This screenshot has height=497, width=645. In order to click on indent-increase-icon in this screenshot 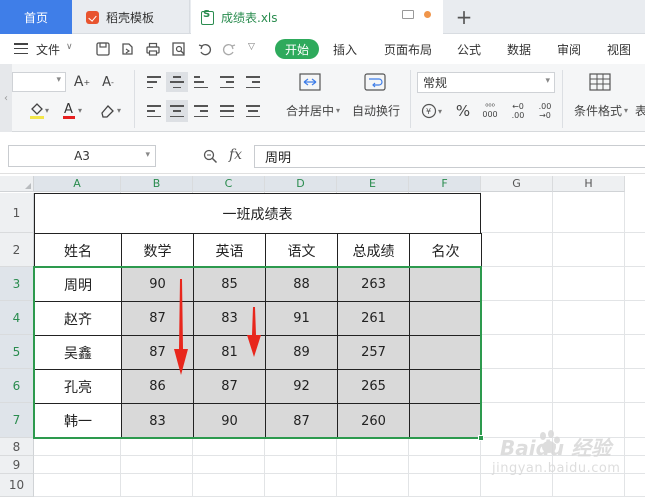, I will do `click(253, 82)`.